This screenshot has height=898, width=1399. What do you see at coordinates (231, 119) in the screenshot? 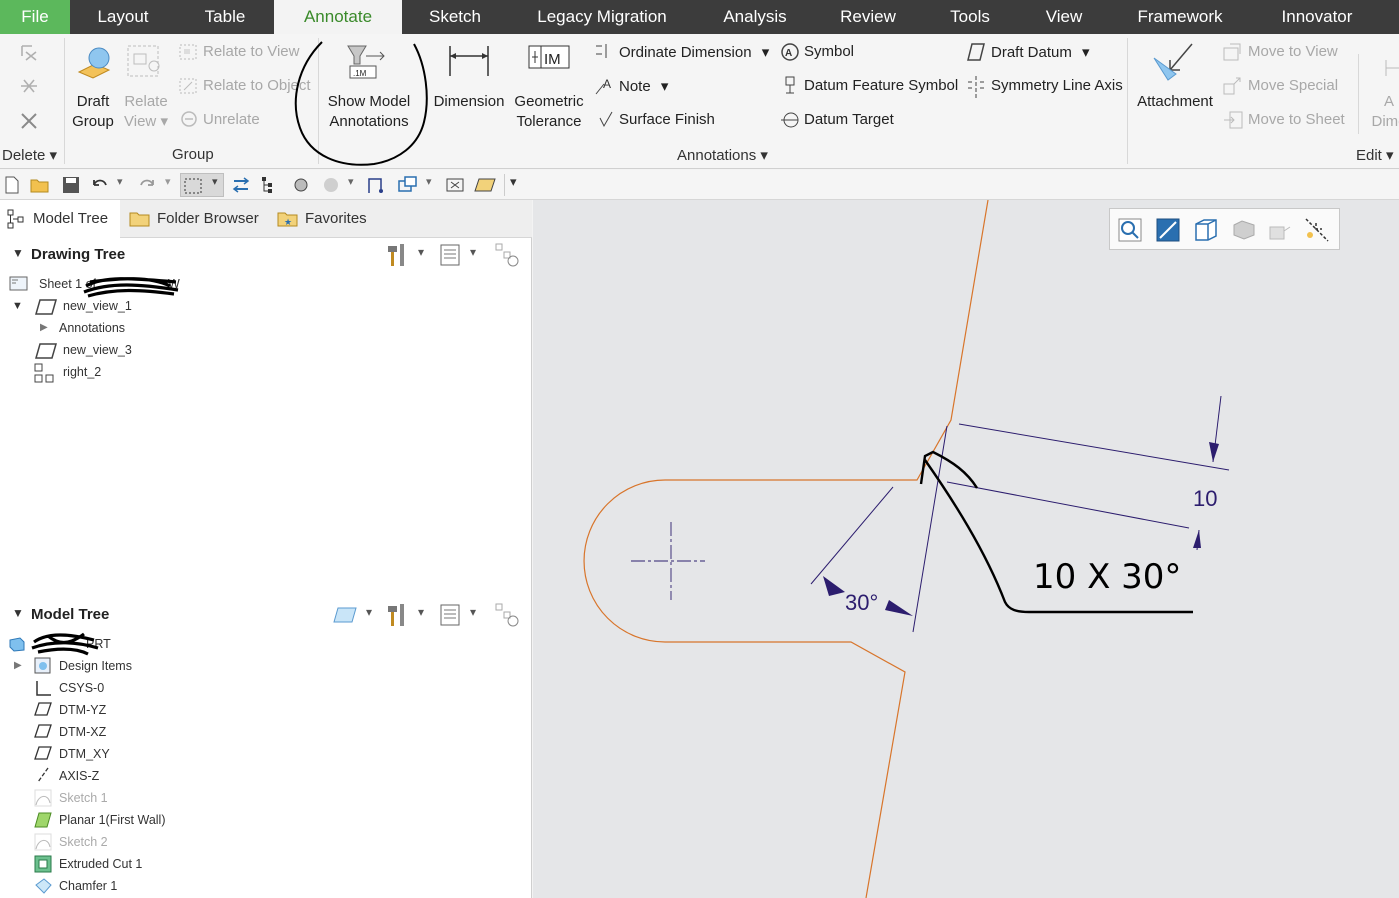
I see `unrelate-button: Unrelate` at bounding box center [231, 119].